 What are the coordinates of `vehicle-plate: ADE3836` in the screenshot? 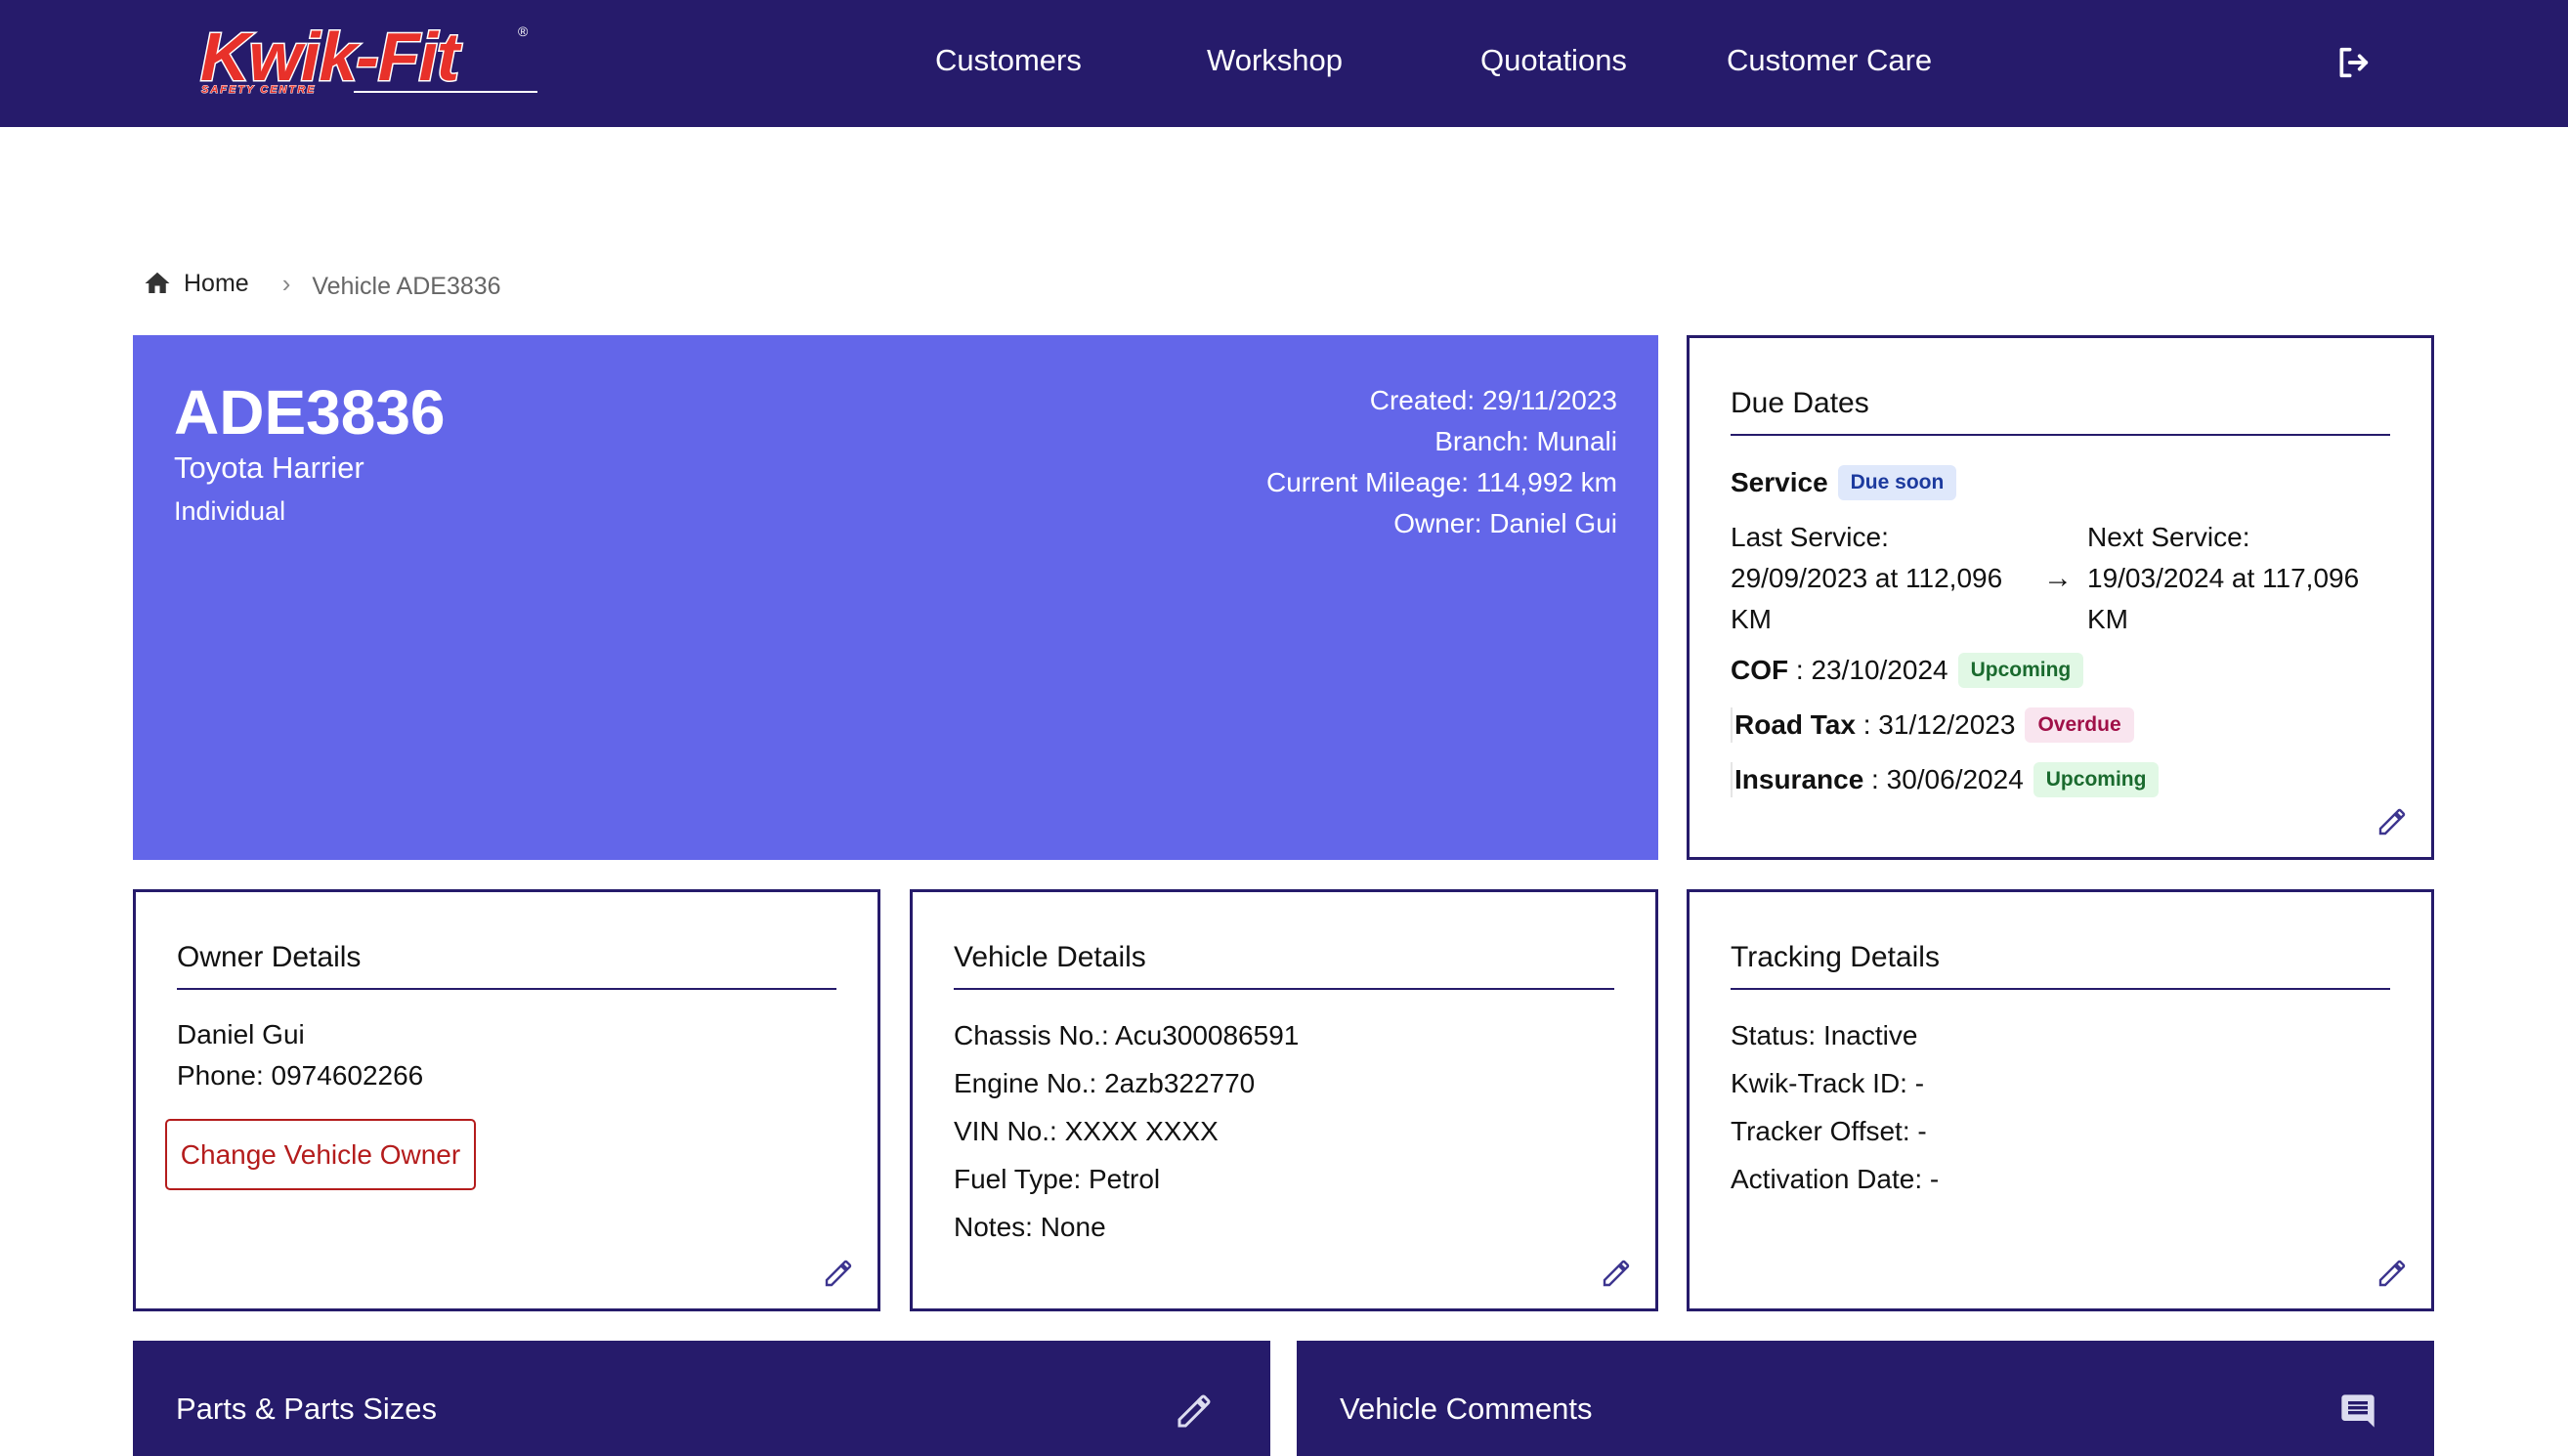 It's located at (310, 412).